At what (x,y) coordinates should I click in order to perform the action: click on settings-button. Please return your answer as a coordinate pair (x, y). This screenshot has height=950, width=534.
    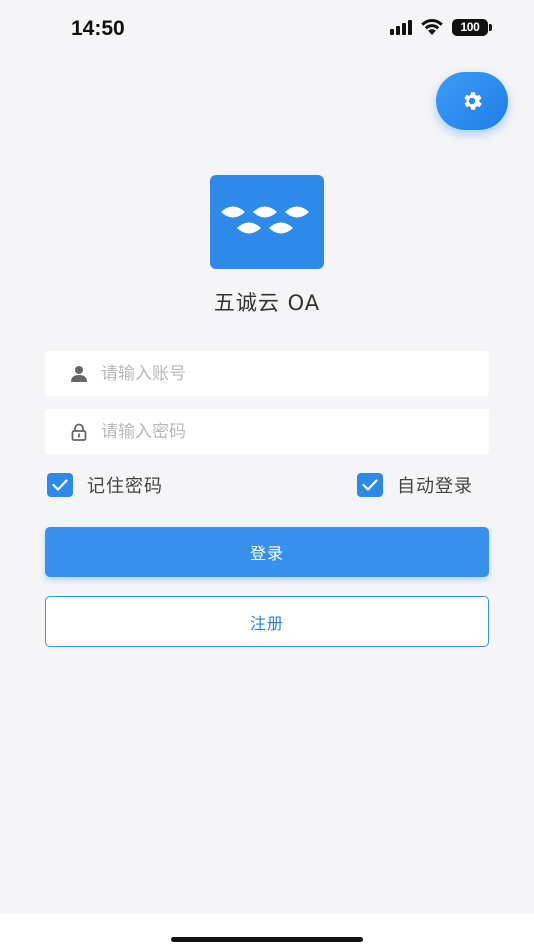
    Looking at the image, I should click on (472, 101).